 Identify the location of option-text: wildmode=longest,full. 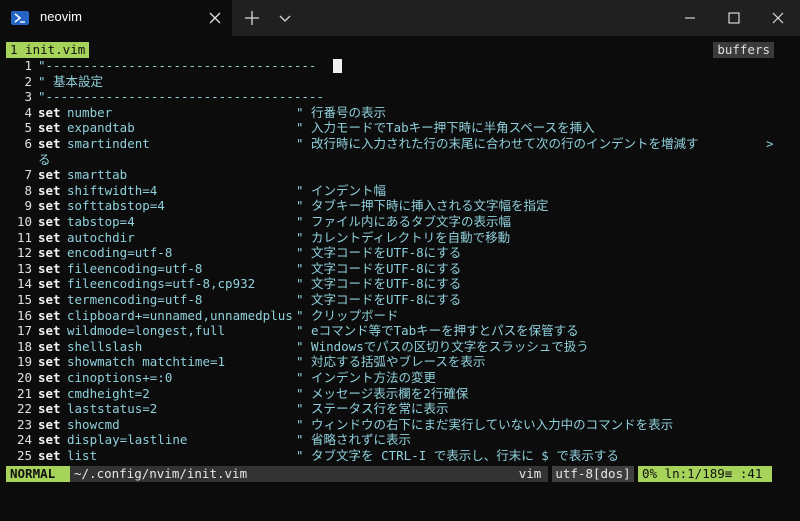
(146, 331).